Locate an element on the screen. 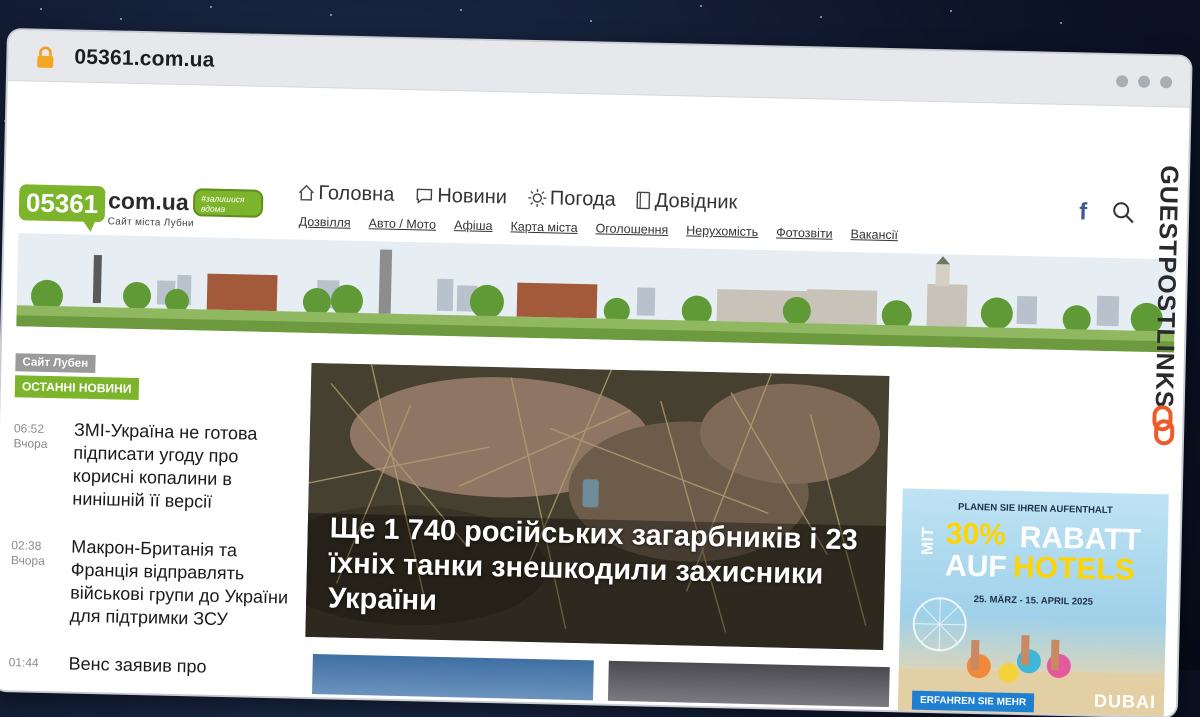 The height and width of the screenshot is (717, 1200). subnav-link: Карта міста is located at coordinates (543, 227).